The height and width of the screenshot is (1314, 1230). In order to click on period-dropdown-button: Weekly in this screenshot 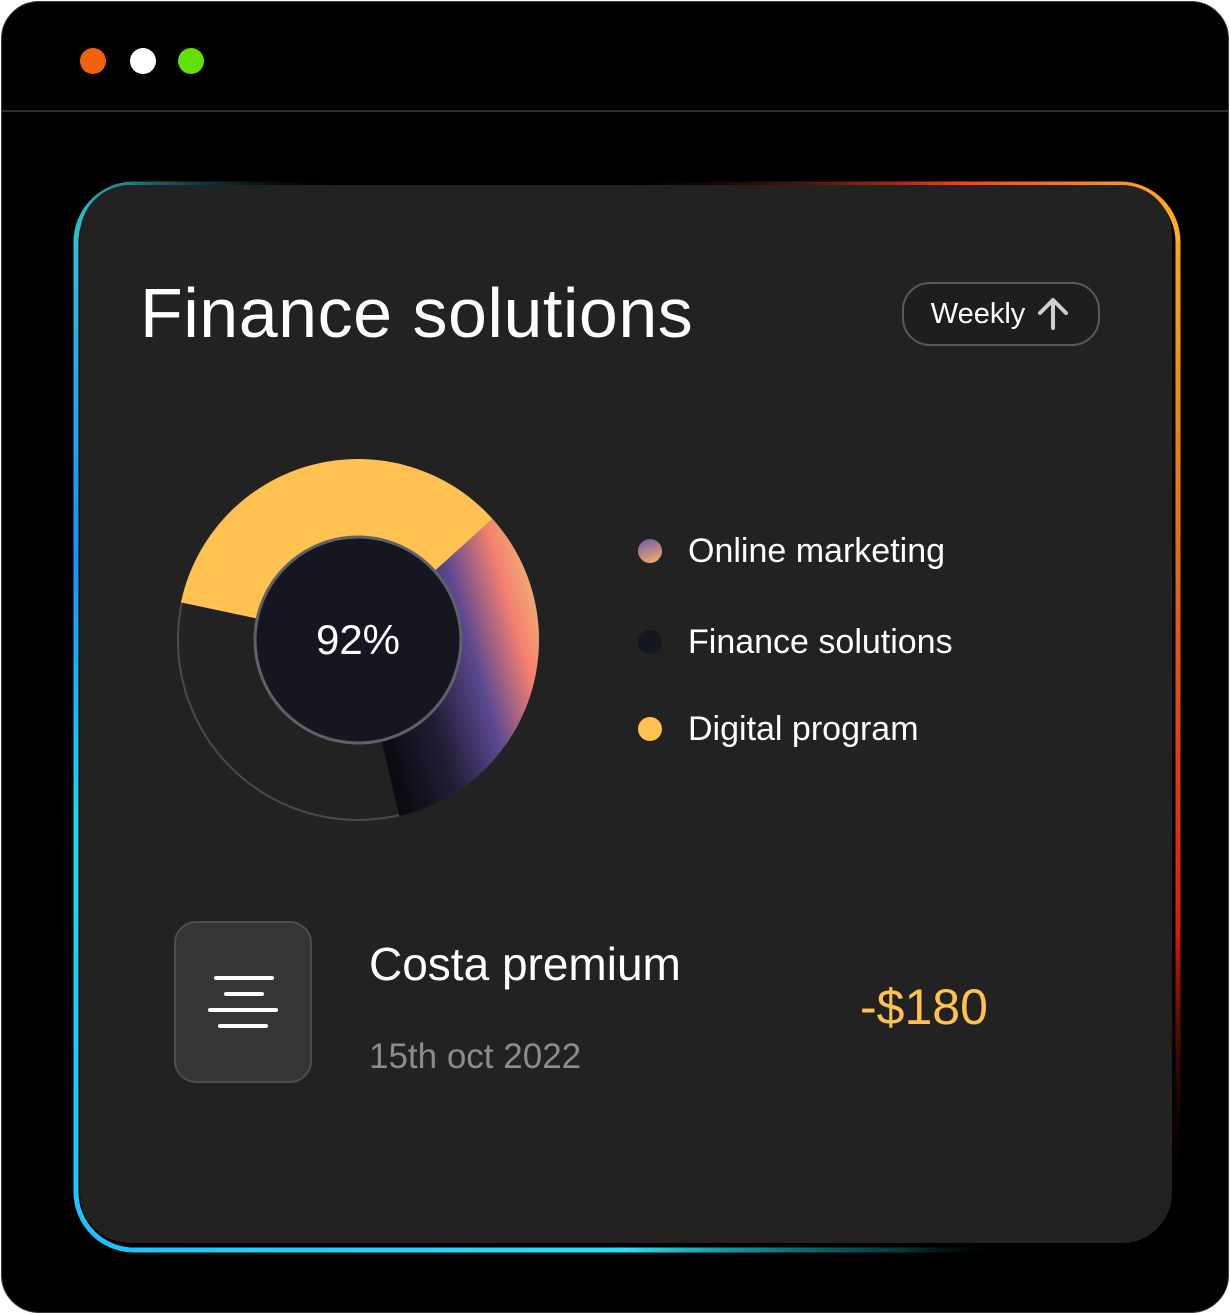, I will do `click(1001, 314)`.